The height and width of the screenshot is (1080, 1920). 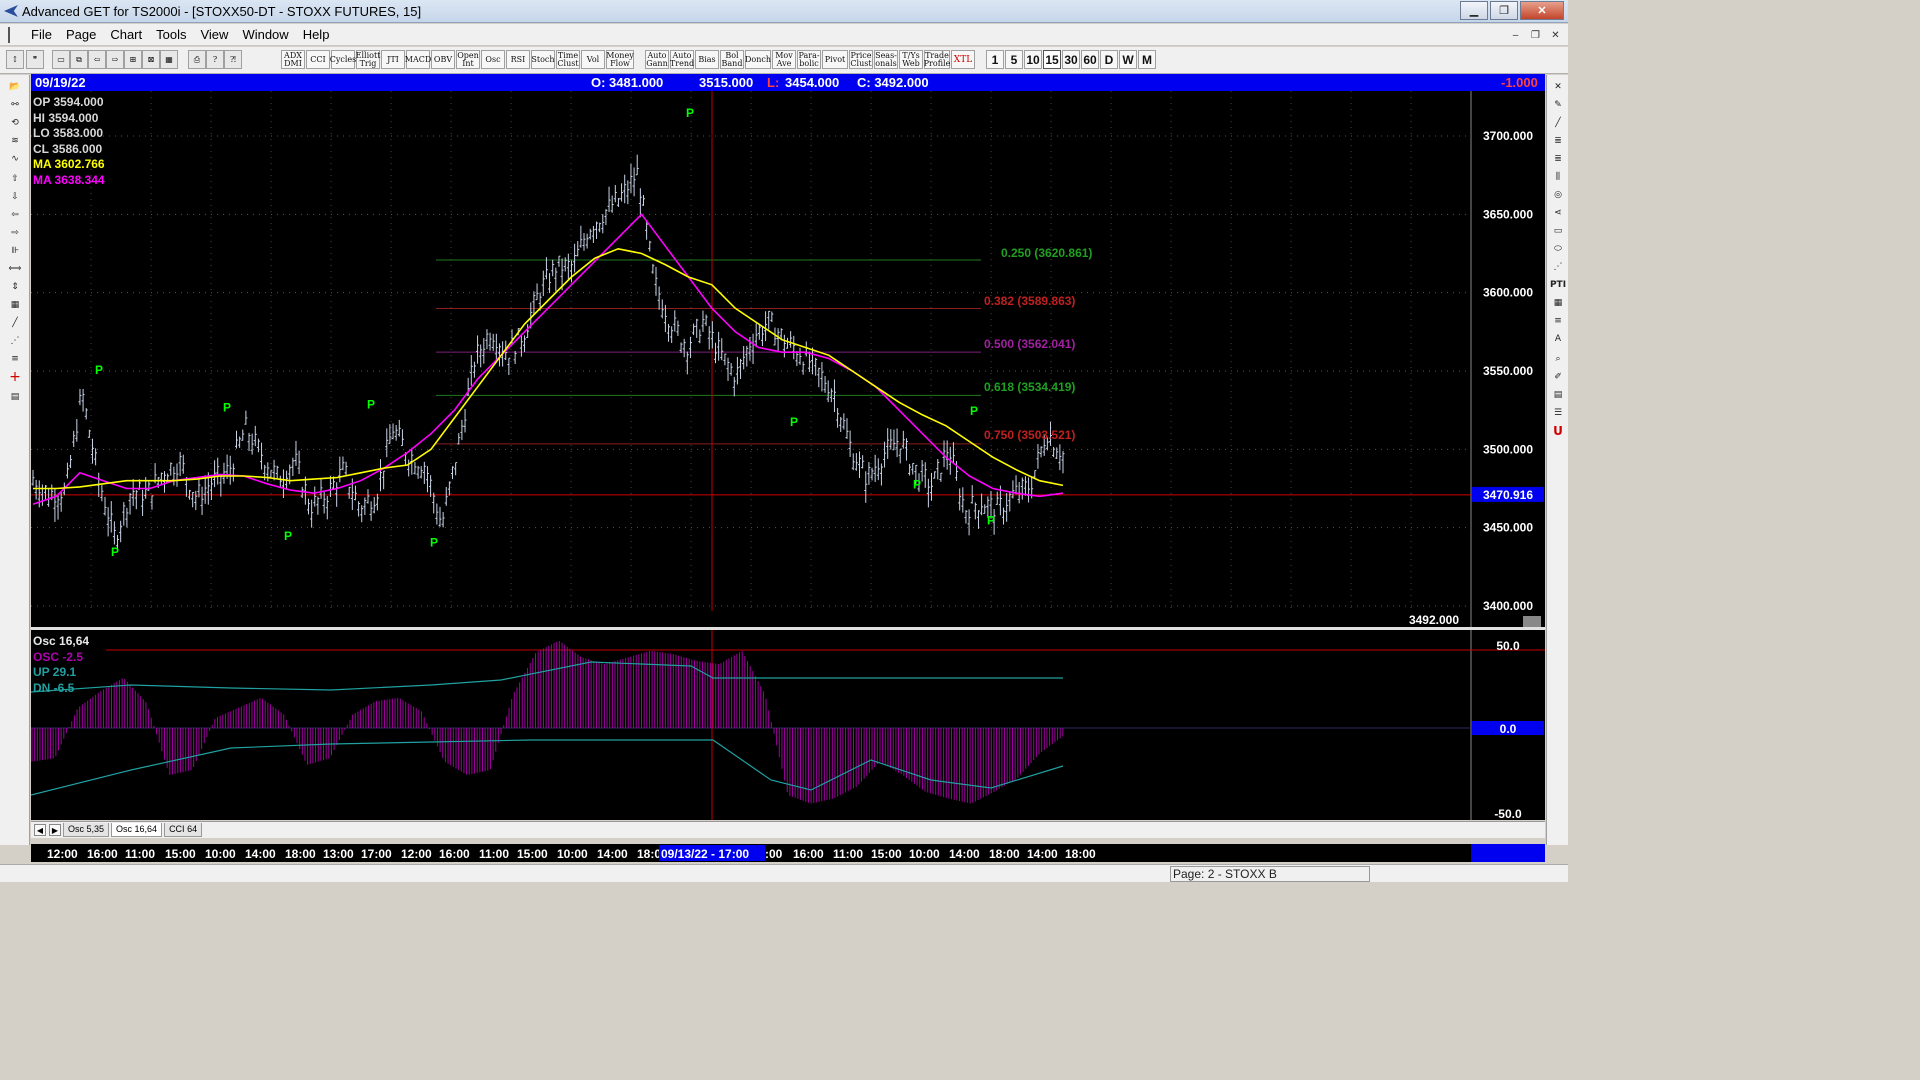 What do you see at coordinates (1558, 141) in the screenshot?
I see `fib-retracement-icon: ≣` at bounding box center [1558, 141].